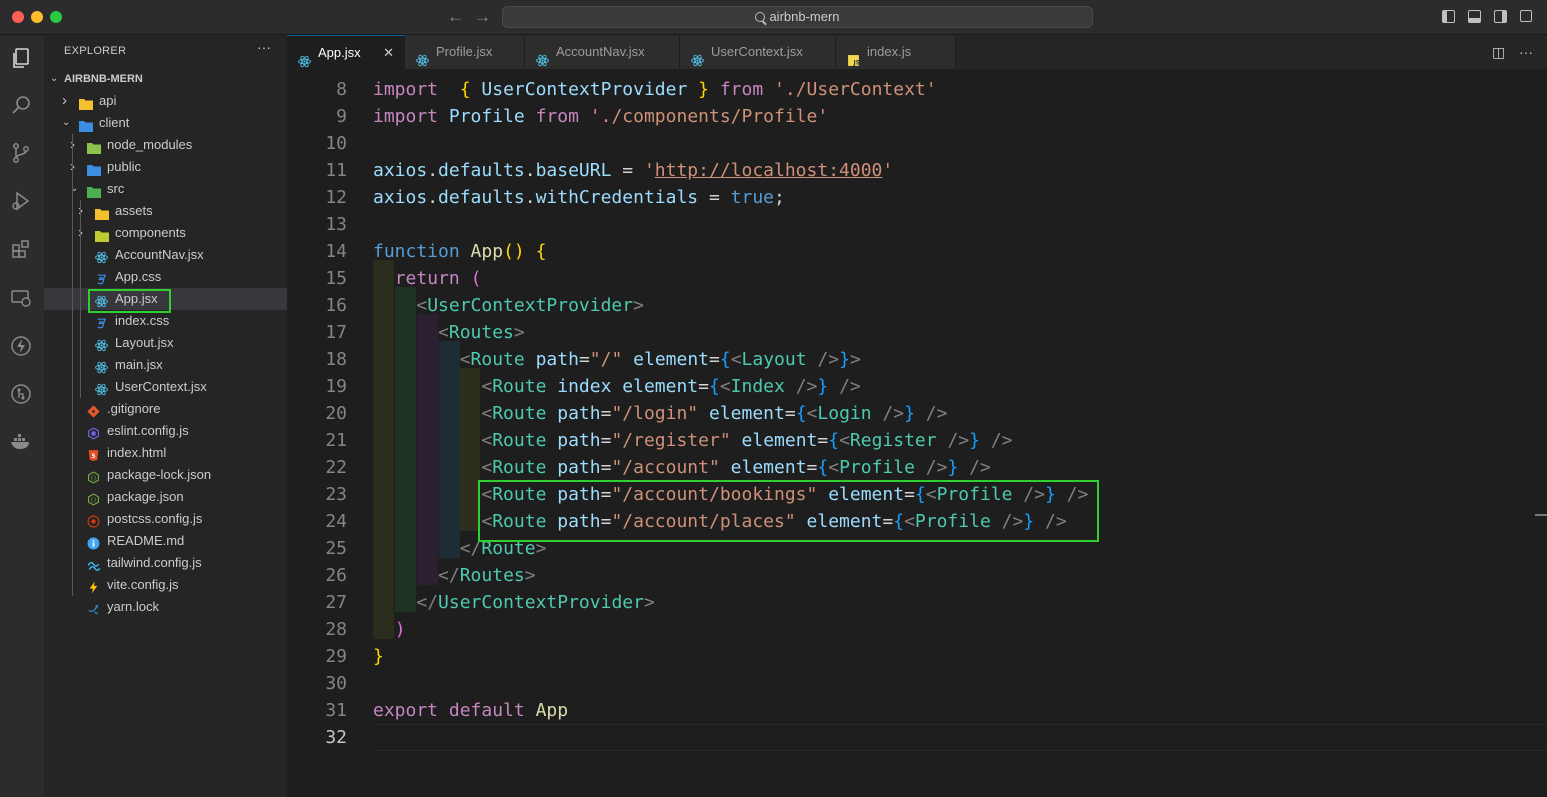 This screenshot has height=797, width=1547. Describe the element at coordinates (165, 541) in the screenshot. I see `file-item-readme-md: README.md` at that location.